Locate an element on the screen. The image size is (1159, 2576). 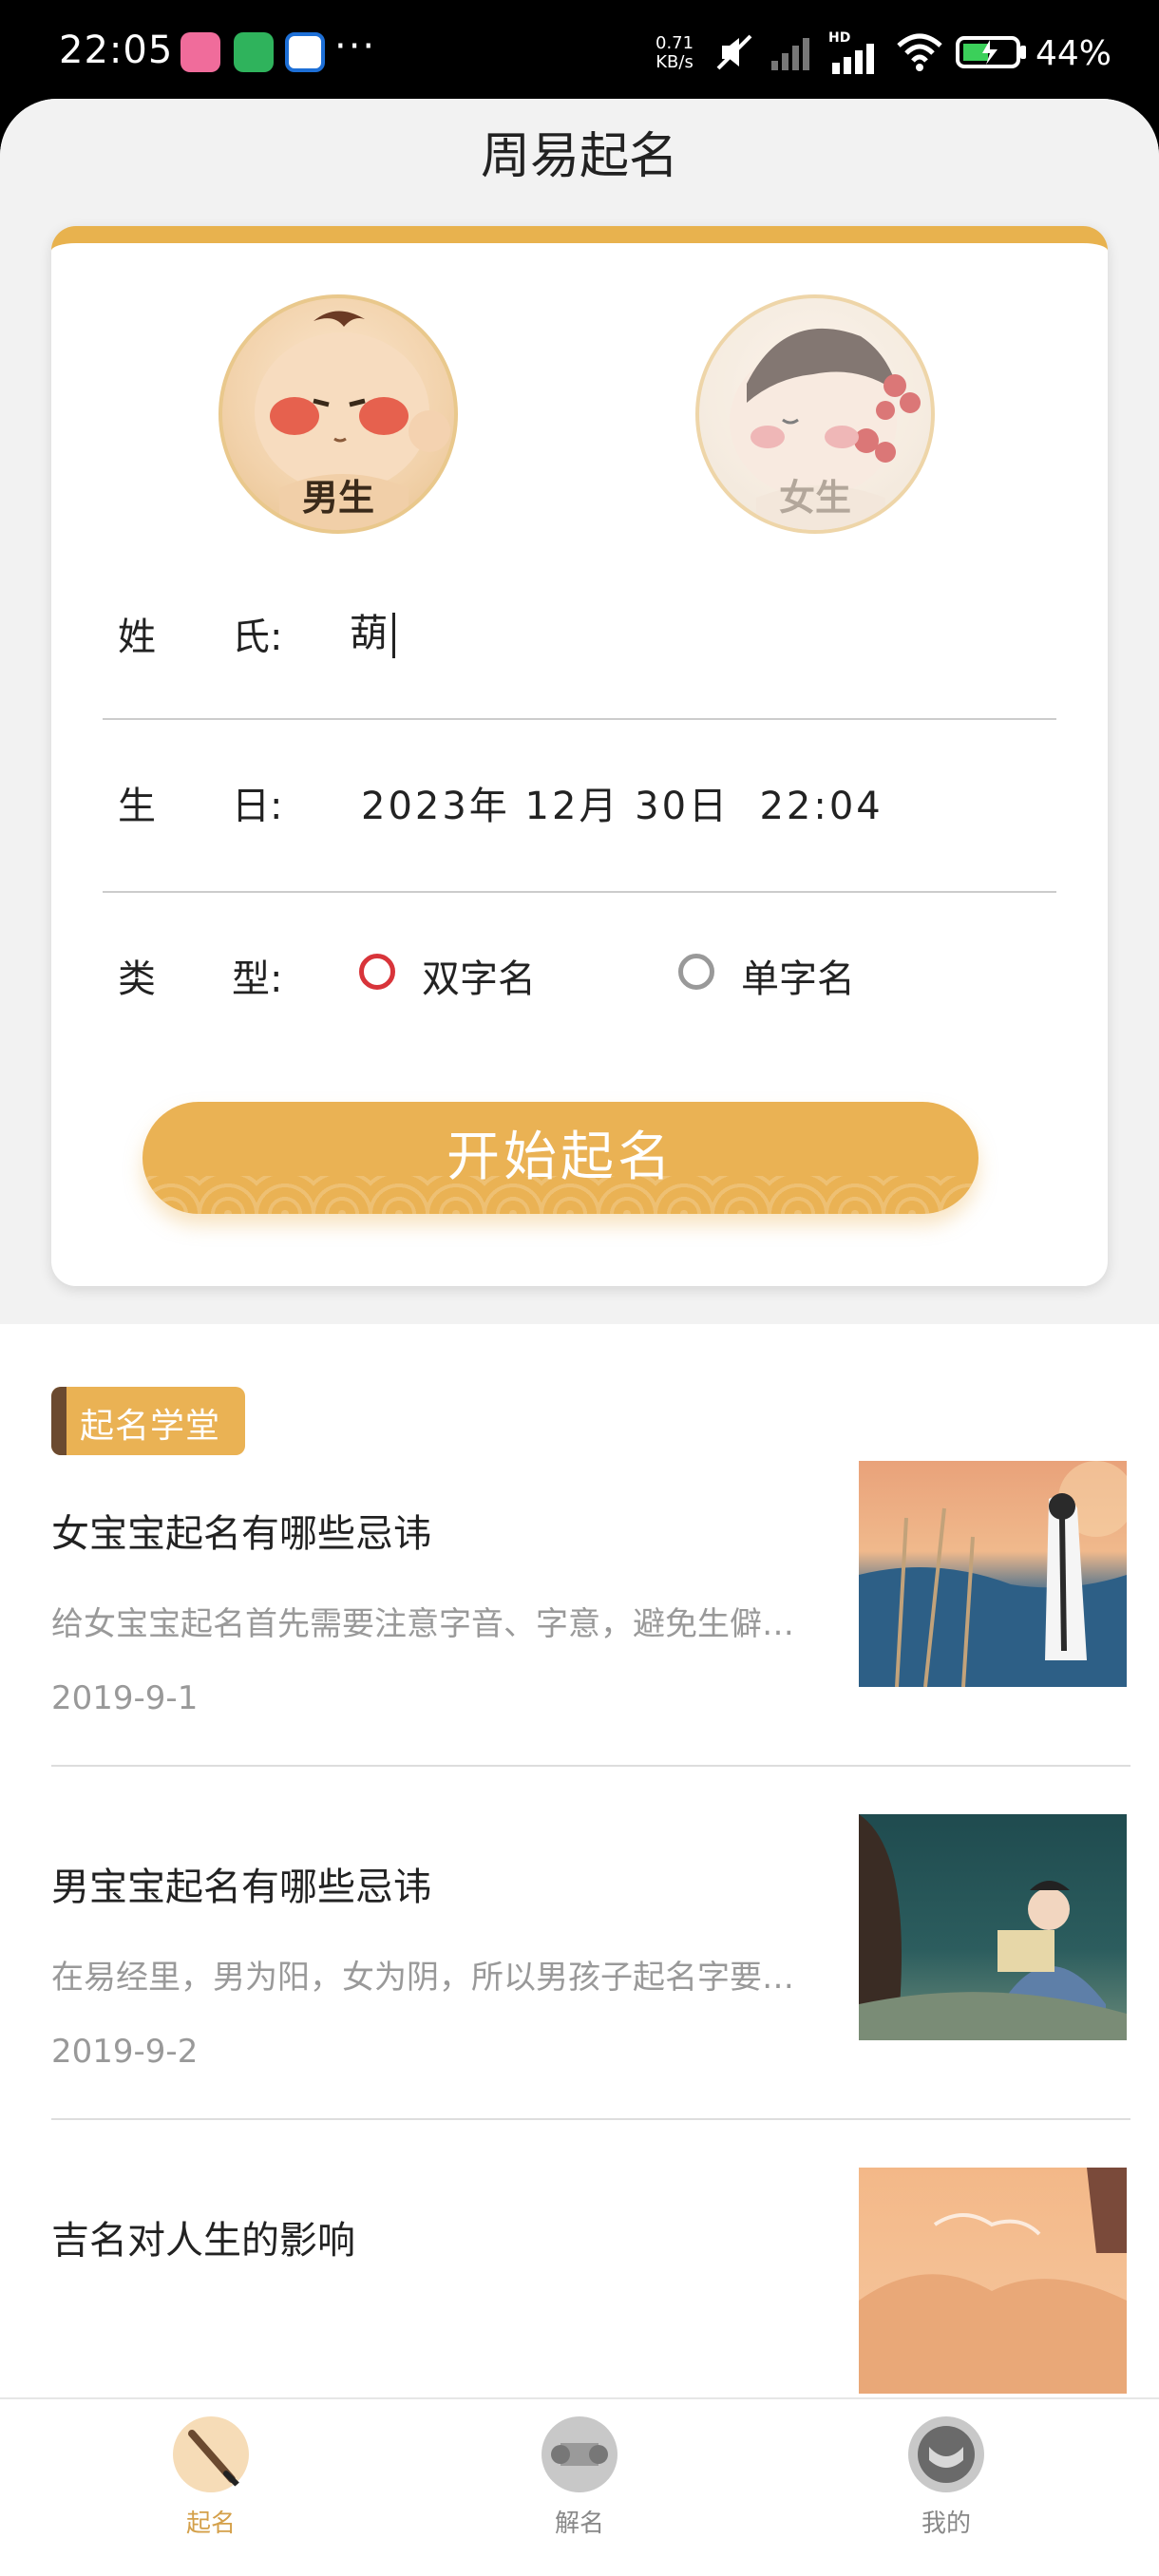
signal-icon-sim2 is located at coordinates (790, 54).